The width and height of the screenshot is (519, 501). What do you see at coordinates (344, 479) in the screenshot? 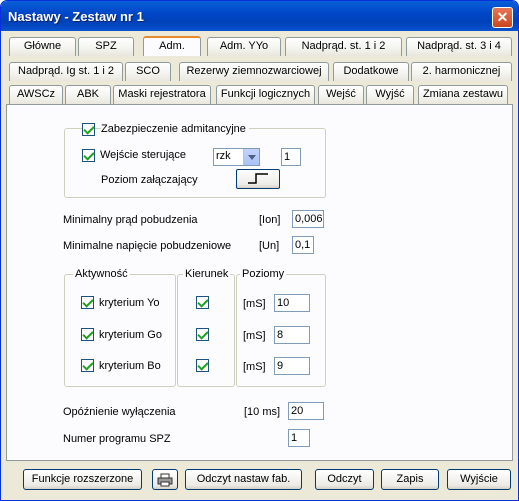
I see `read-button: Odczyt` at bounding box center [344, 479].